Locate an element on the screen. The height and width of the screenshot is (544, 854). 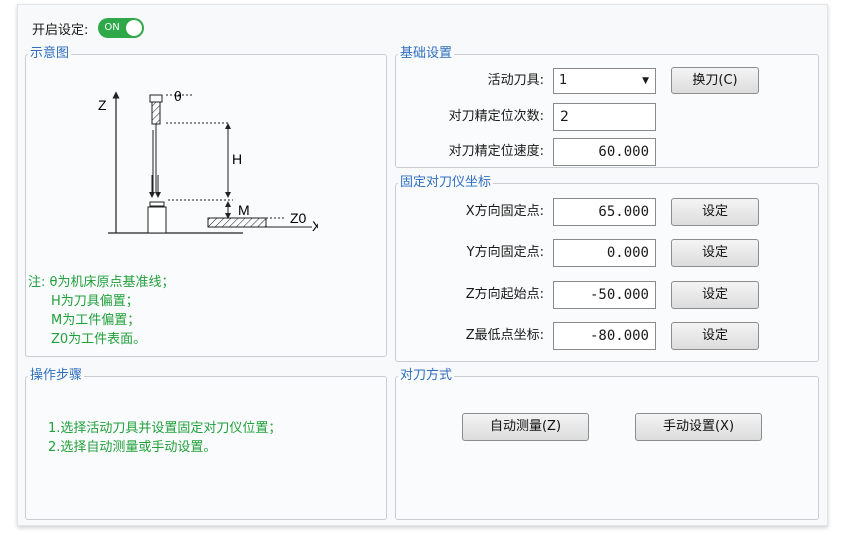
set-z-start-button: 设定 is located at coordinates (715, 295).